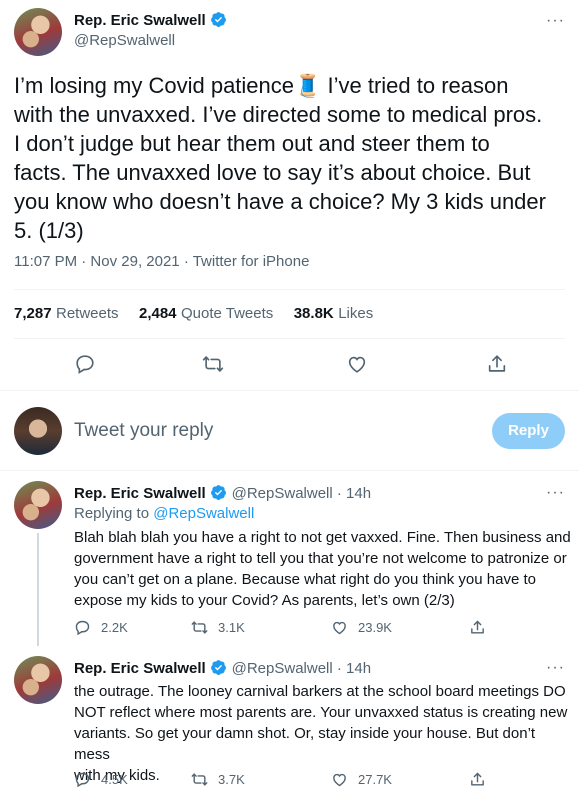 Image resolution: width=579 pixels, height=800 pixels. Describe the element at coordinates (375, 627) in the screenshot. I see `like-count: 23.9K` at that location.